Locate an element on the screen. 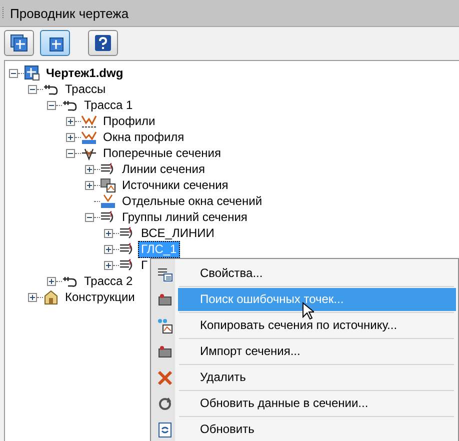  copy-icon is located at coordinates (165, 326).